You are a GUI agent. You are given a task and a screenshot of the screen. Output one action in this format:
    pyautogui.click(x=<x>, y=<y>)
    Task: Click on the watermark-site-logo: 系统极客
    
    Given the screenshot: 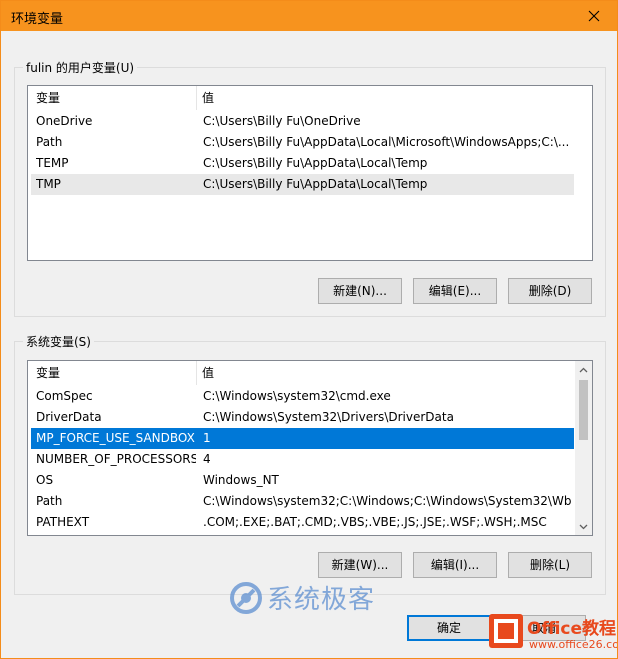 What is the action you would take?
    pyautogui.click(x=302, y=597)
    